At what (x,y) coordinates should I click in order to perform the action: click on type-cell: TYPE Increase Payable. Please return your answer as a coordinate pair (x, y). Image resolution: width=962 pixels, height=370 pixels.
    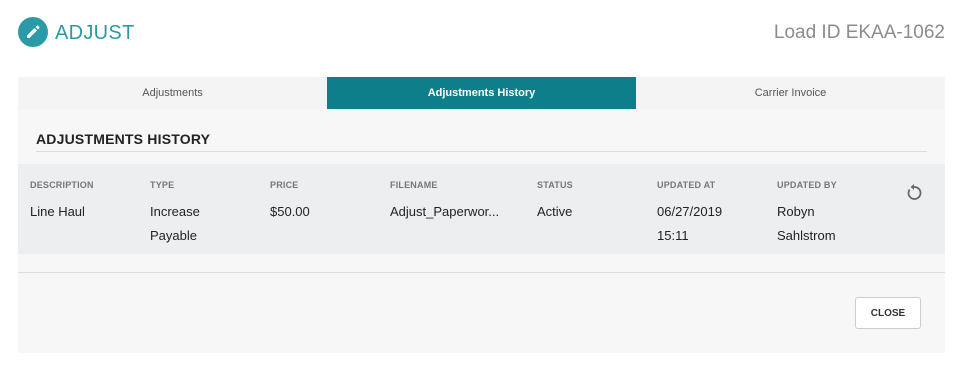
    Looking at the image, I should click on (175, 214).